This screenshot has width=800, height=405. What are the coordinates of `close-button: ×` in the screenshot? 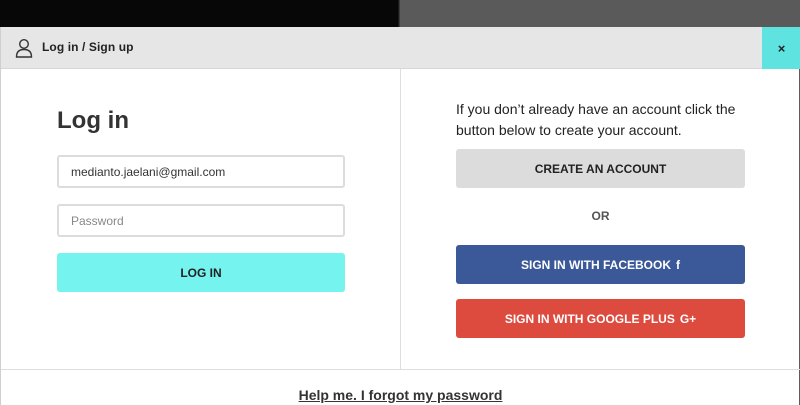 It's located at (781, 48).